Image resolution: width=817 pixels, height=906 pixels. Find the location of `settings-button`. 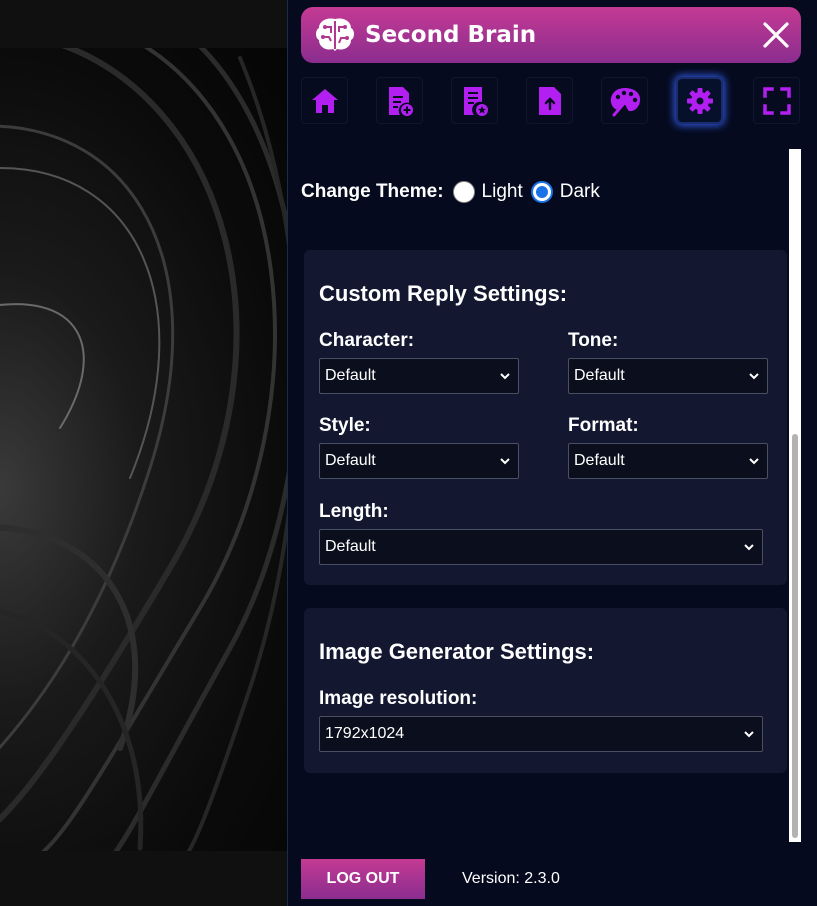

settings-button is located at coordinates (699, 100).